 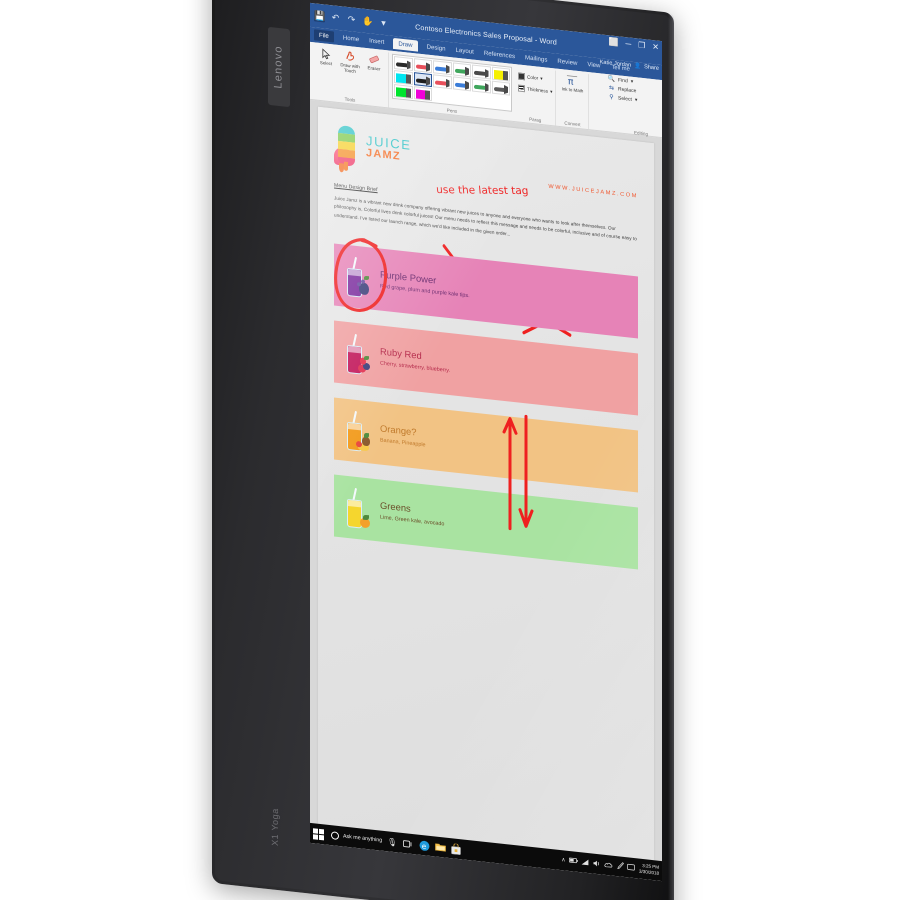 I want to click on person-icon: 👤, so click(x=638, y=66).